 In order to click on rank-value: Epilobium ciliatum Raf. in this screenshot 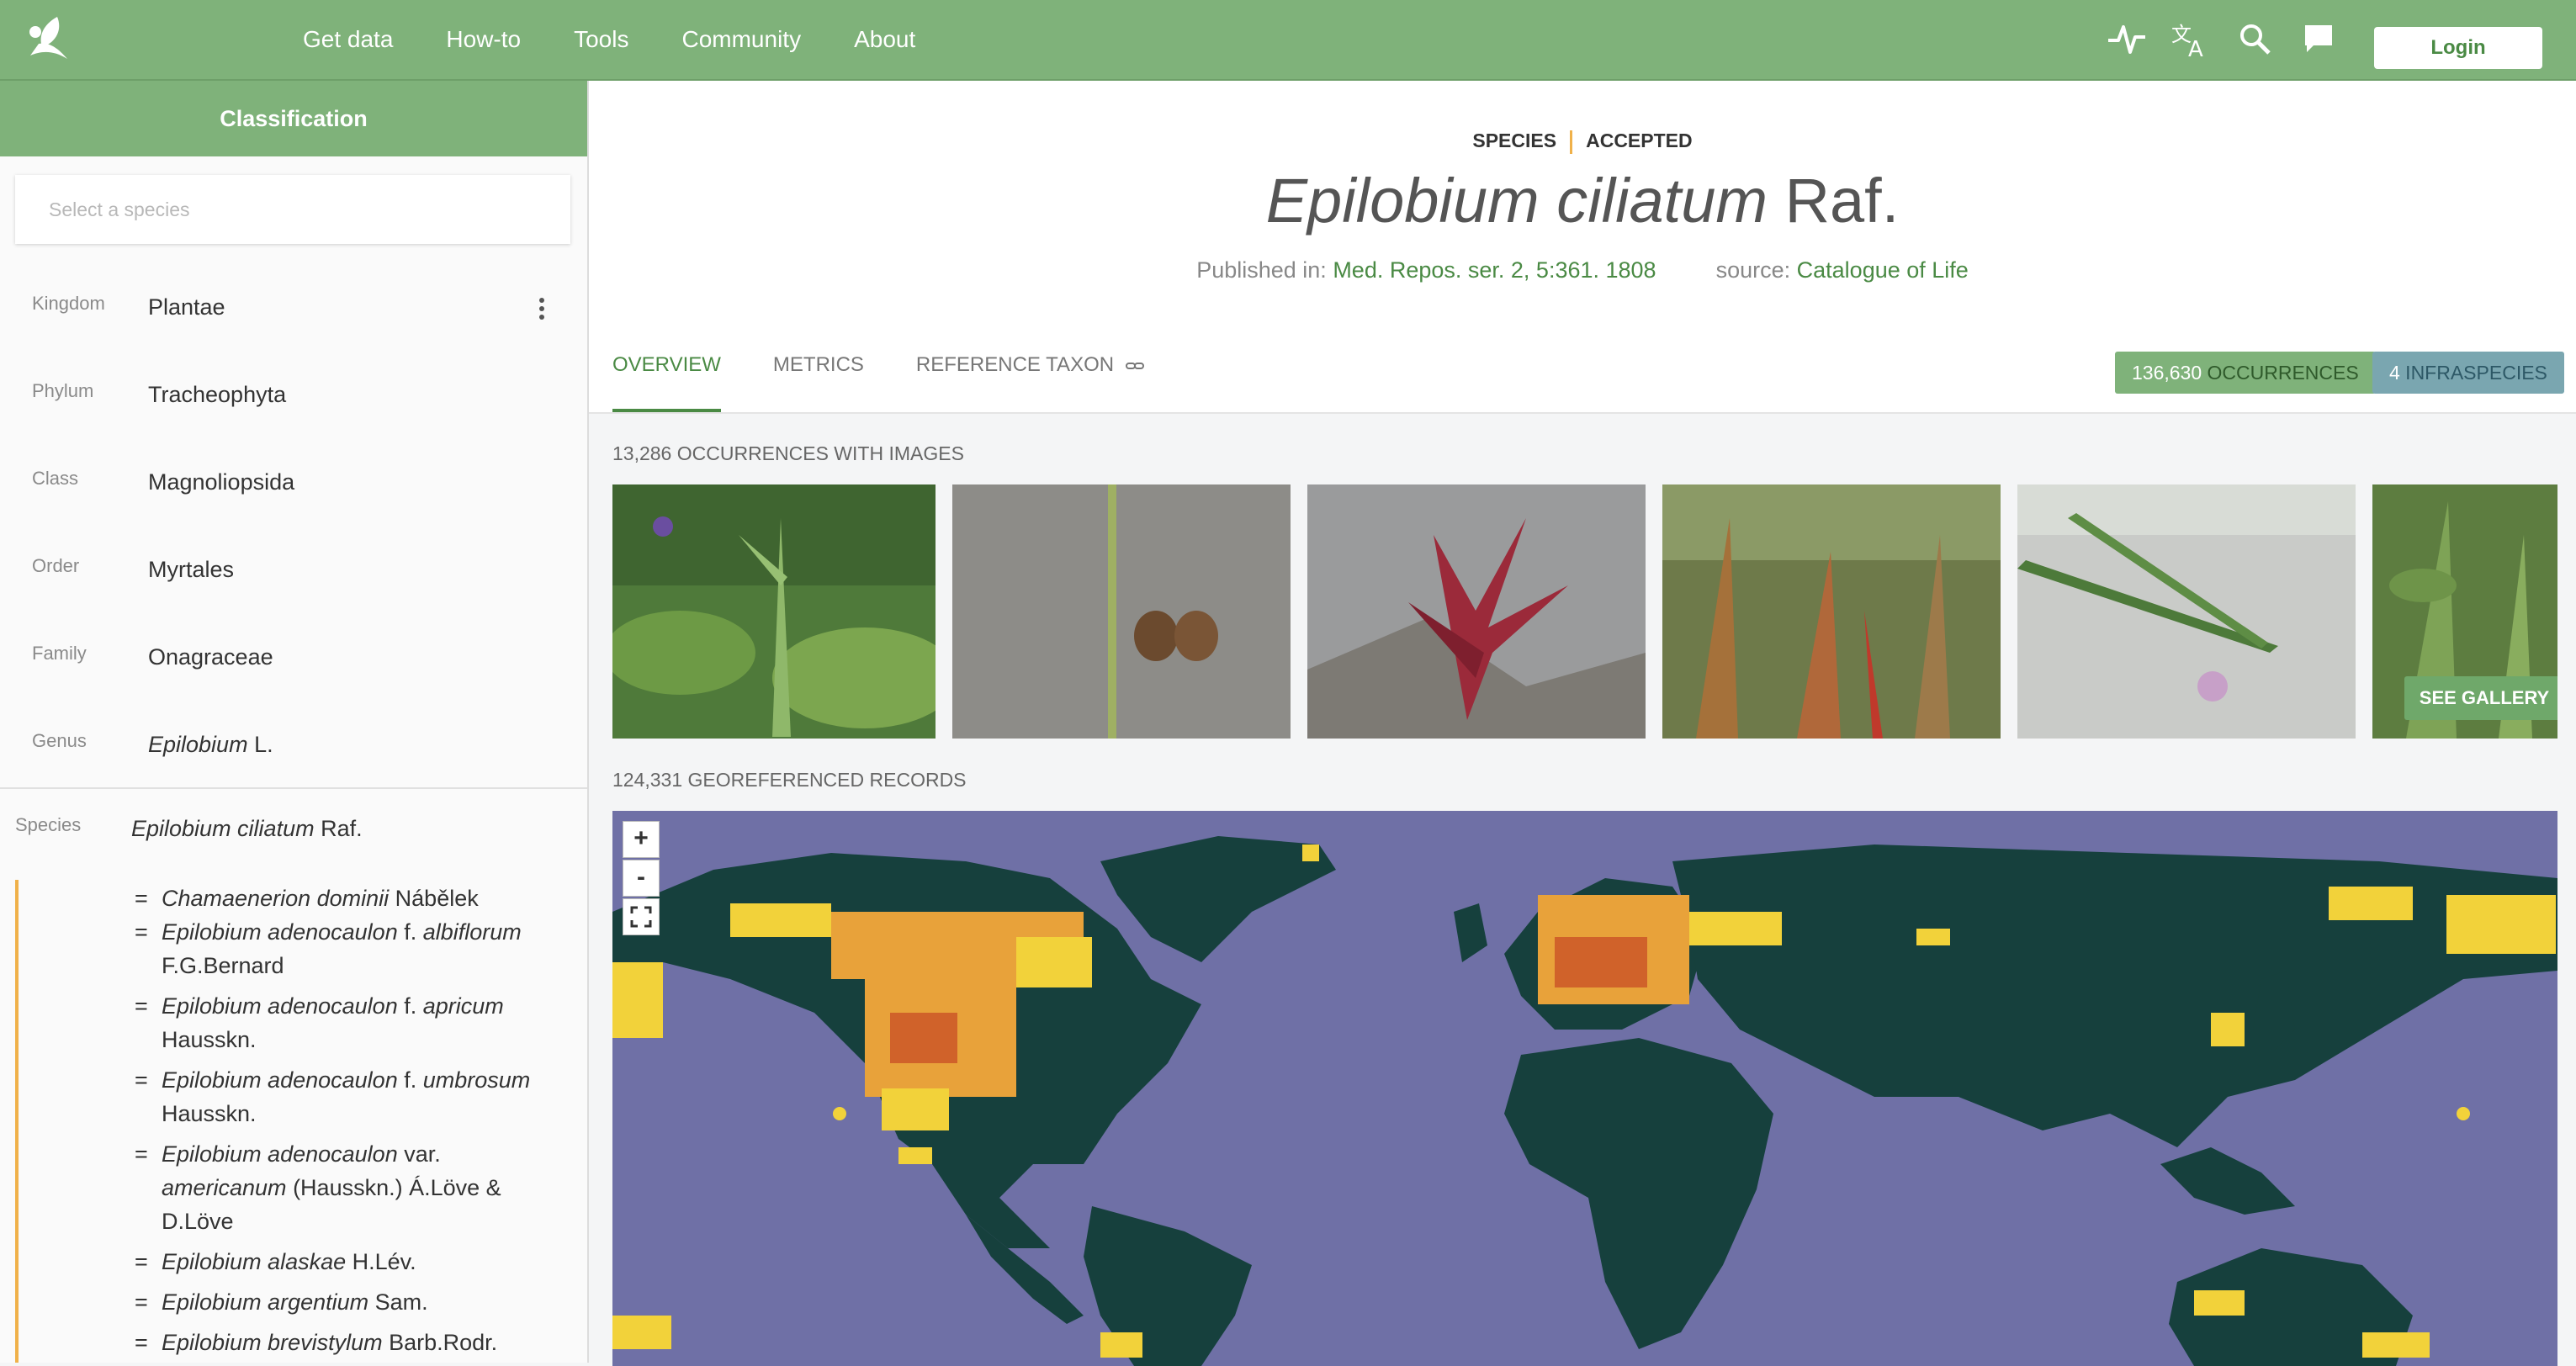, I will do `click(247, 829)`.